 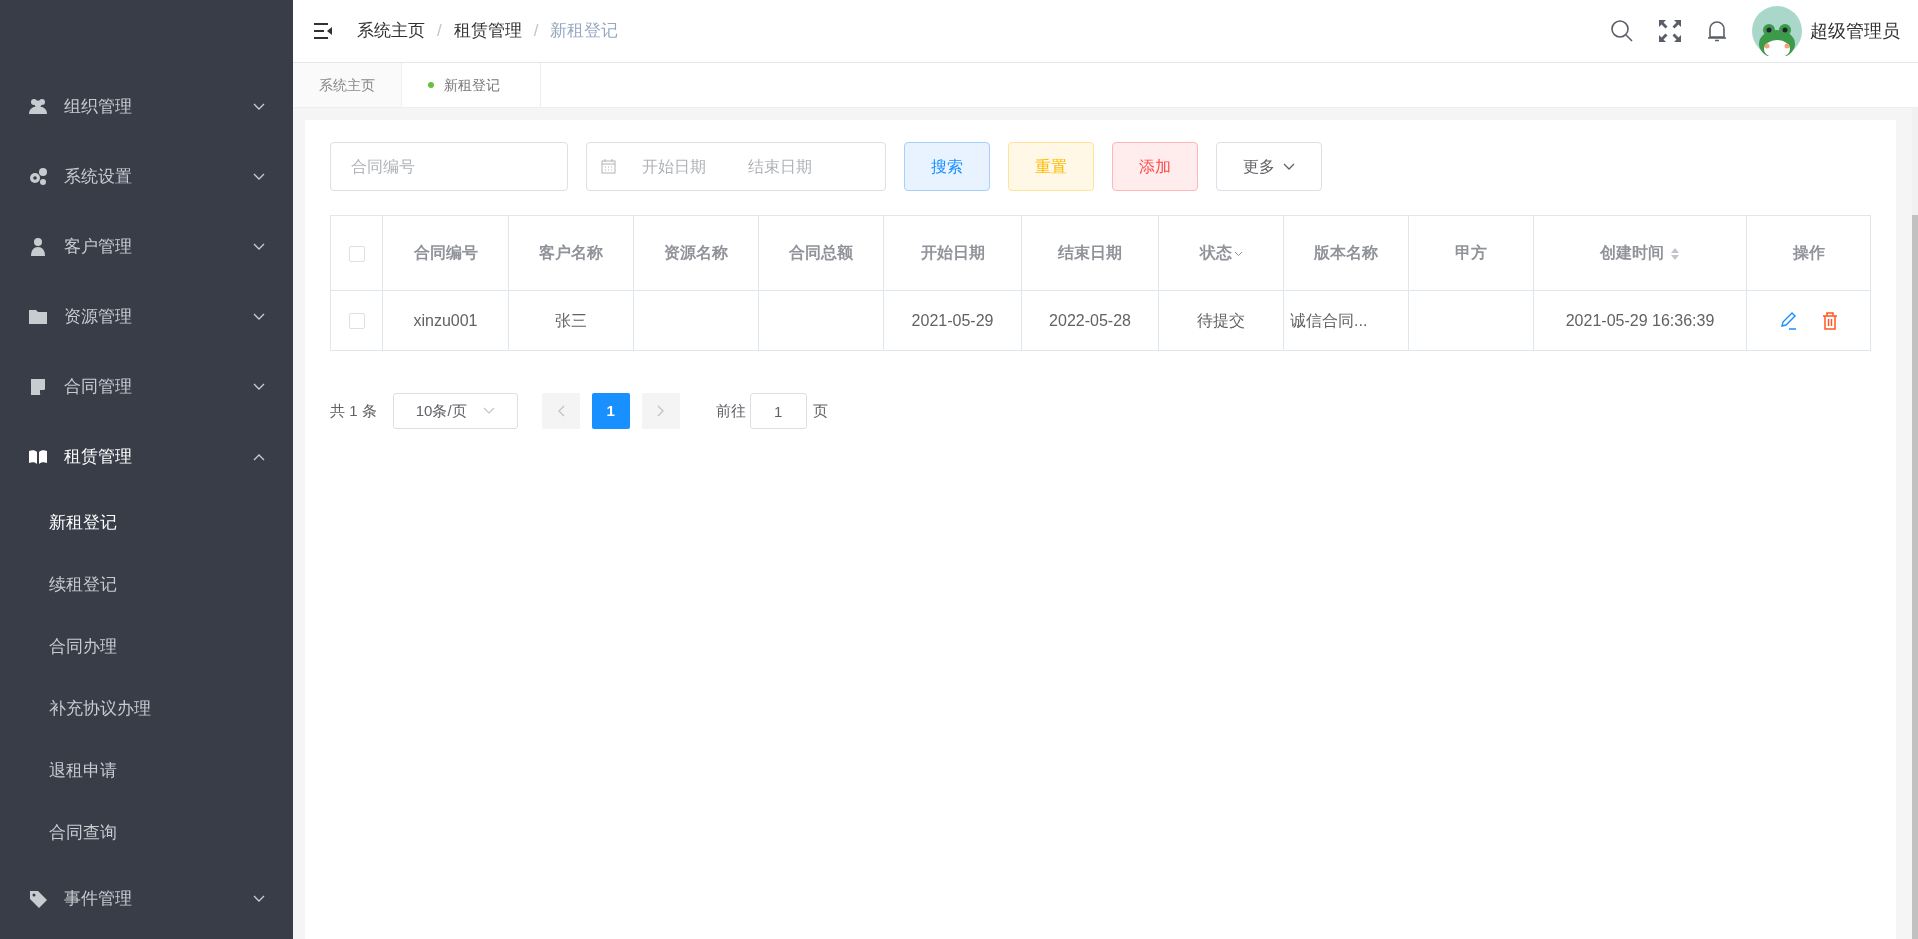 What do you see at coordinates (1346, 252) in the screenshot?
I see `column-header: 版本名称` at bounding box center [1346, 252].